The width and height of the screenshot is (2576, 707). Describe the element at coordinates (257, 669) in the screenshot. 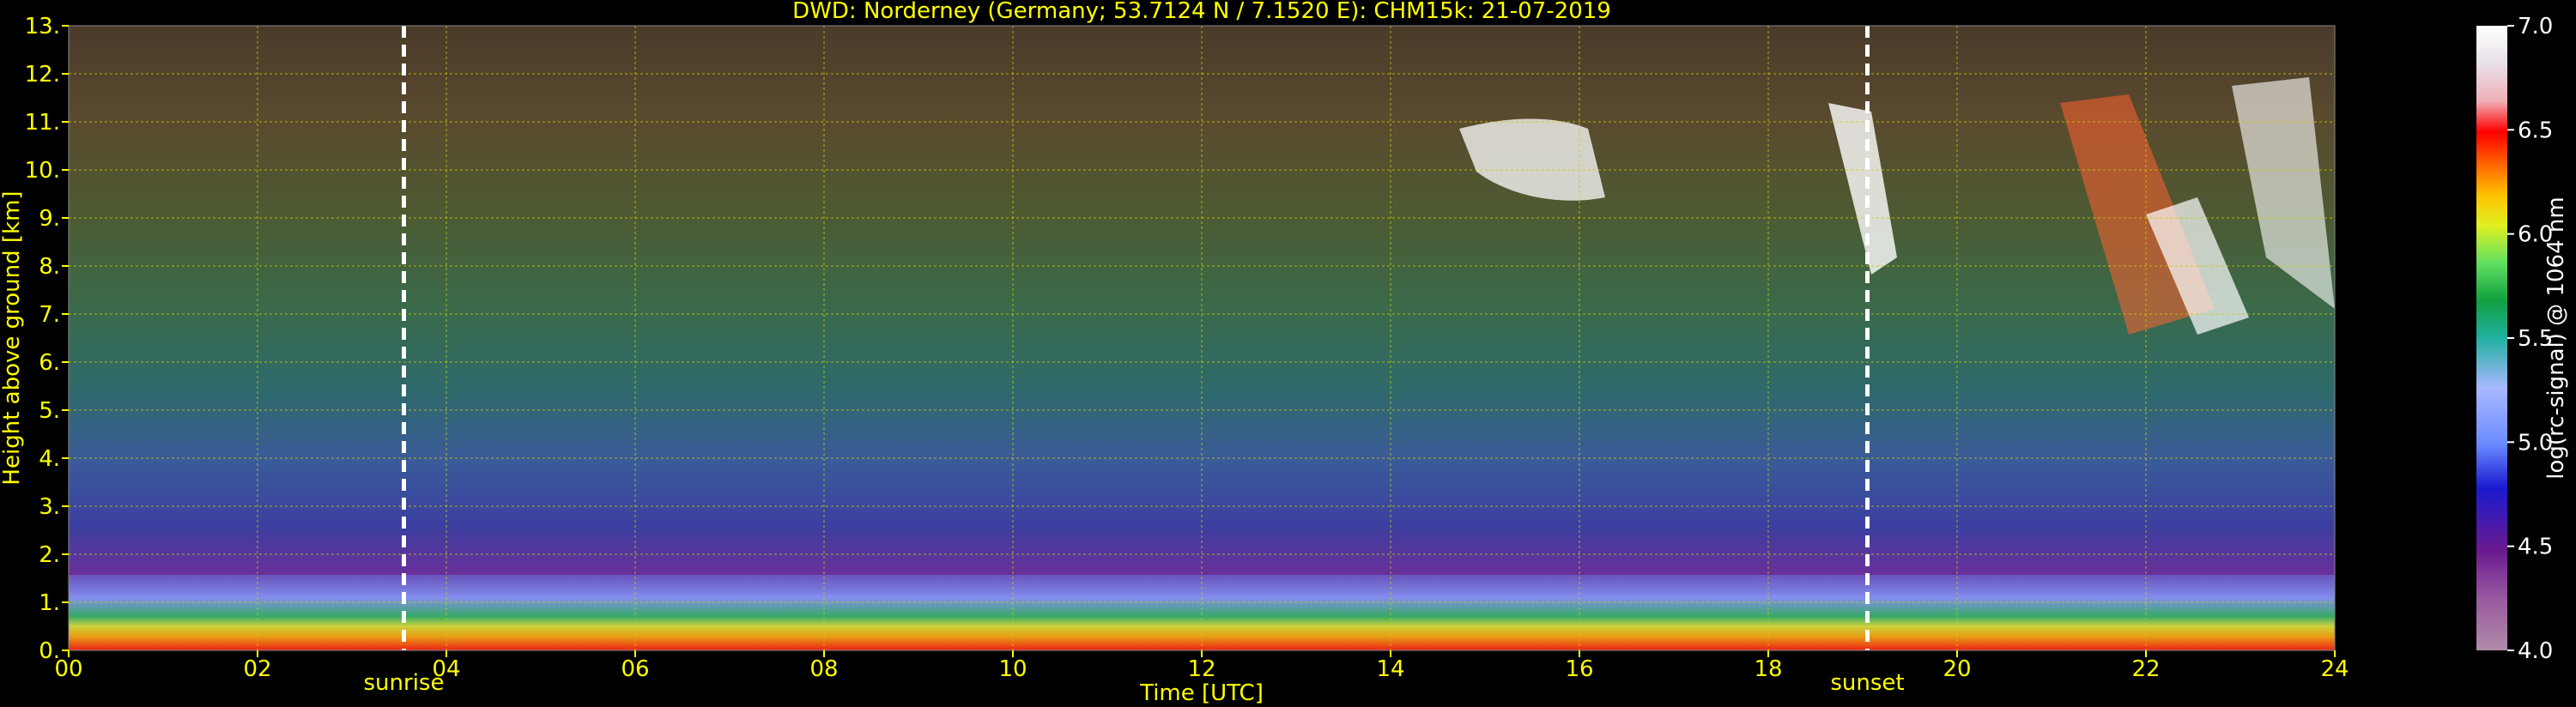

I see `x-tick-label: 02` at that location.